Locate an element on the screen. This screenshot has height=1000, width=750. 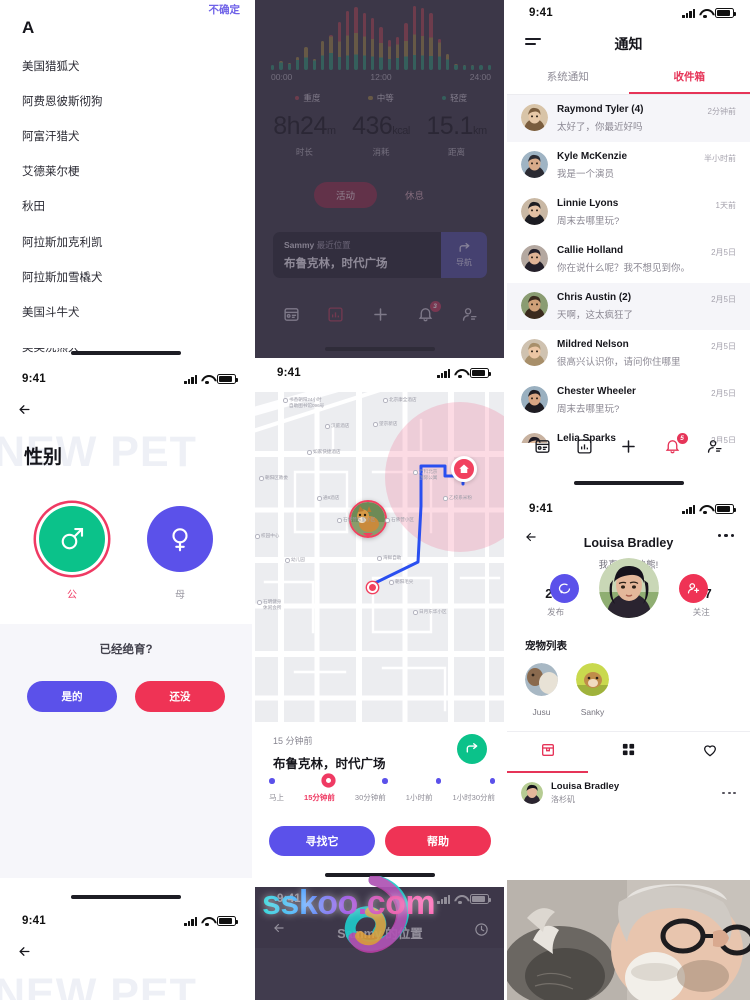
follow-button is located at coordinates (693, 588).